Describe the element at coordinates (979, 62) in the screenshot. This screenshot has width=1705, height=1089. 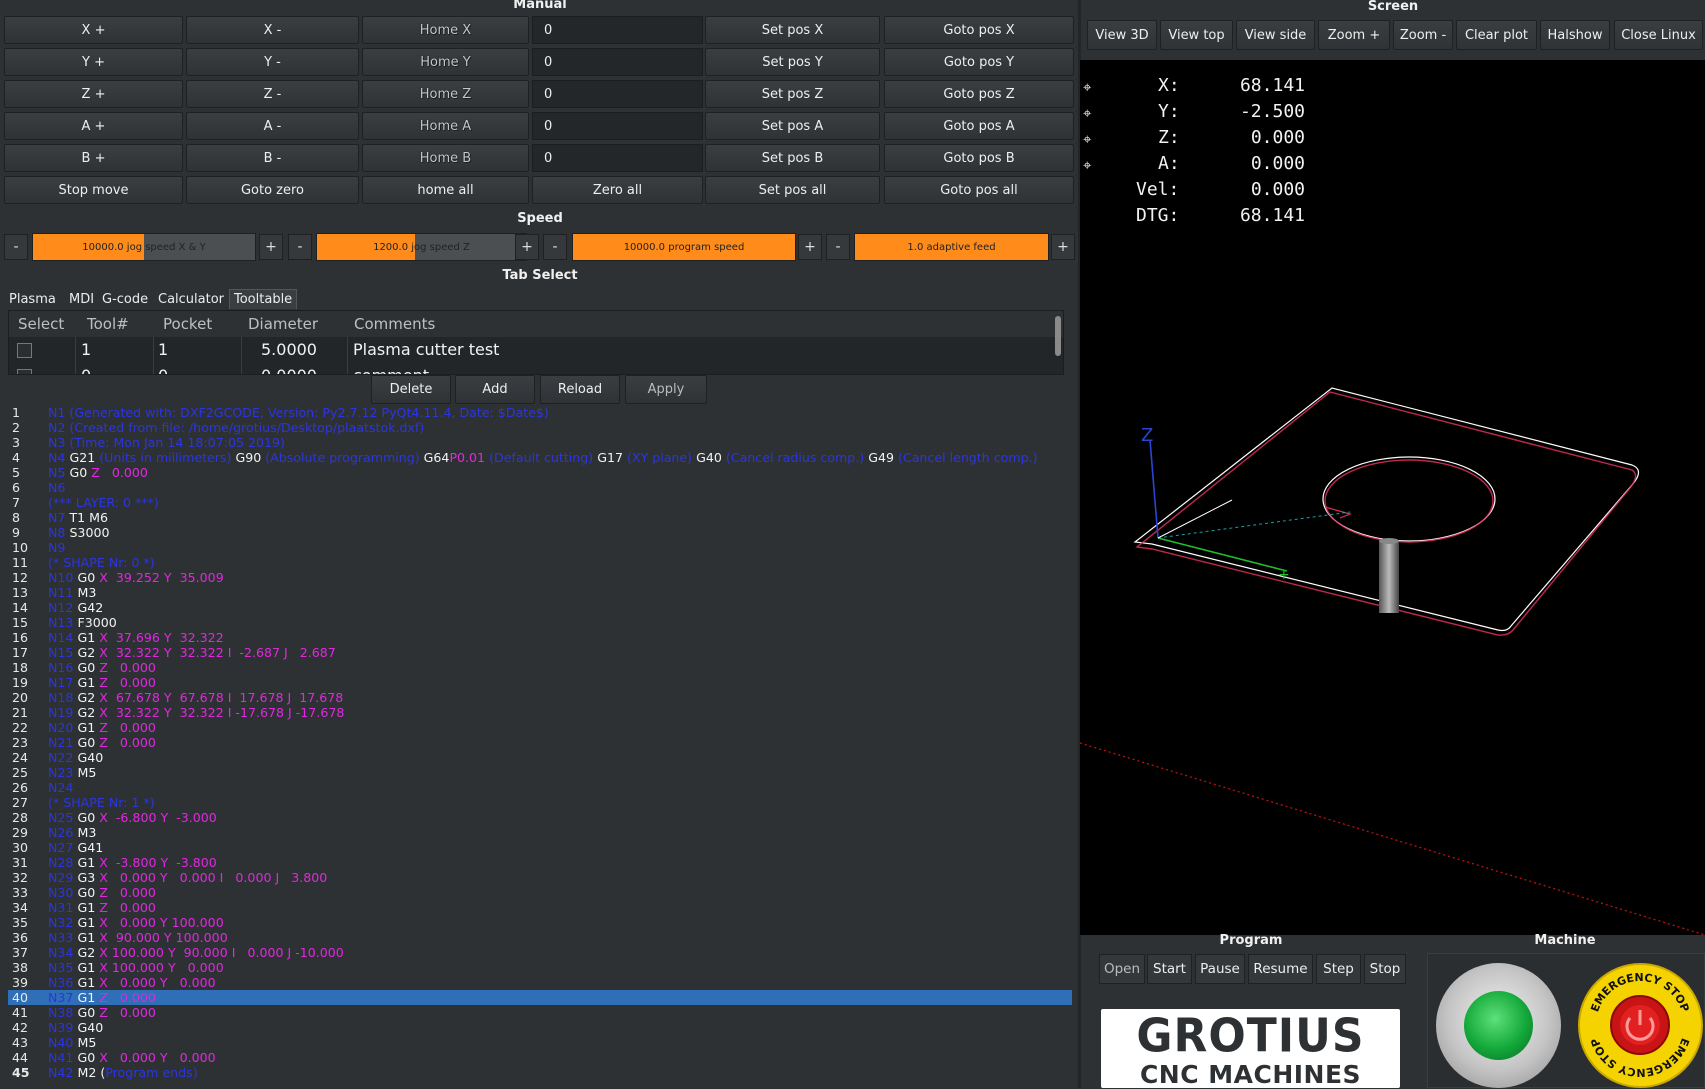
I see `goto-pos-y-button: Goto pos Y` at that location.